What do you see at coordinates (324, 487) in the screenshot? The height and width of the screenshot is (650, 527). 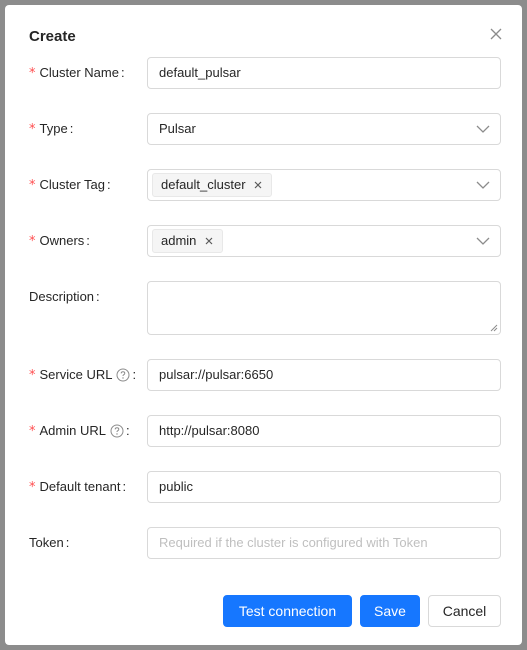 I see `default-tenant-input: public` at bounding box center [324, 487].